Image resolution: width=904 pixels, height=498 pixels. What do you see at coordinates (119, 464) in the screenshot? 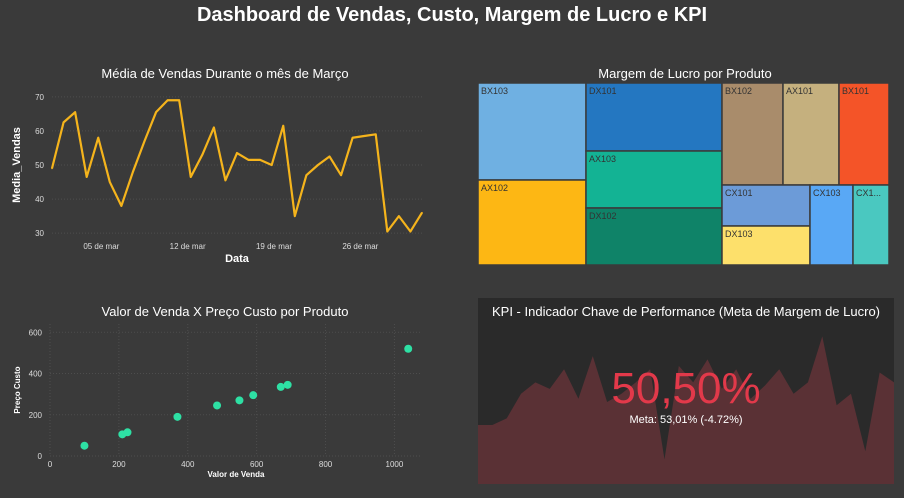
I see `x-tick-label: 200` at bounding box center [119, 464].